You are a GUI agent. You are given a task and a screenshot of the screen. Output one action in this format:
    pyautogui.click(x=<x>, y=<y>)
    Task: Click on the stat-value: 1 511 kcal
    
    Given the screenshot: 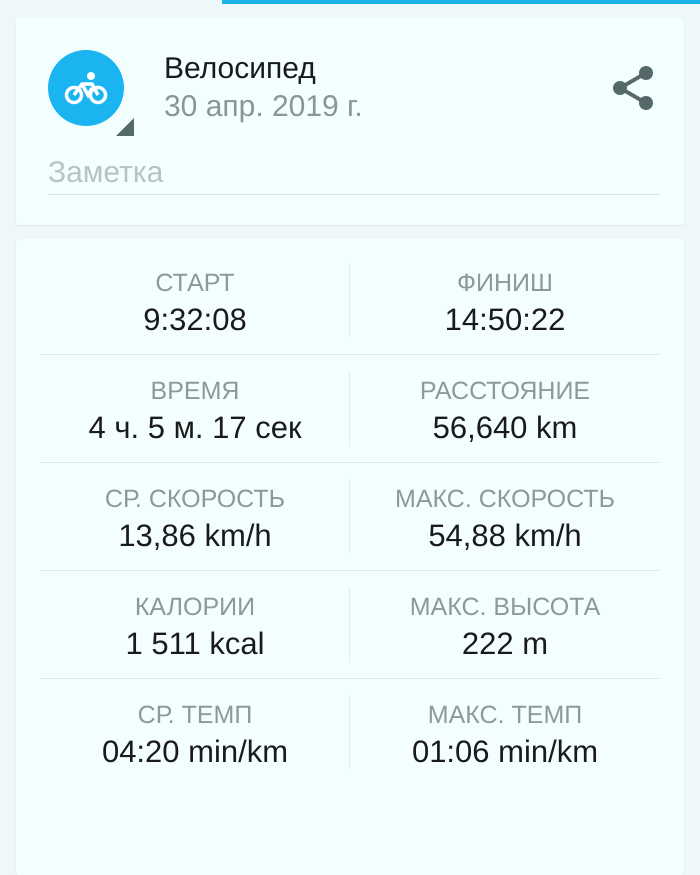 What is the action you would take?
    pyautogui.click(x=194, y=644)
    